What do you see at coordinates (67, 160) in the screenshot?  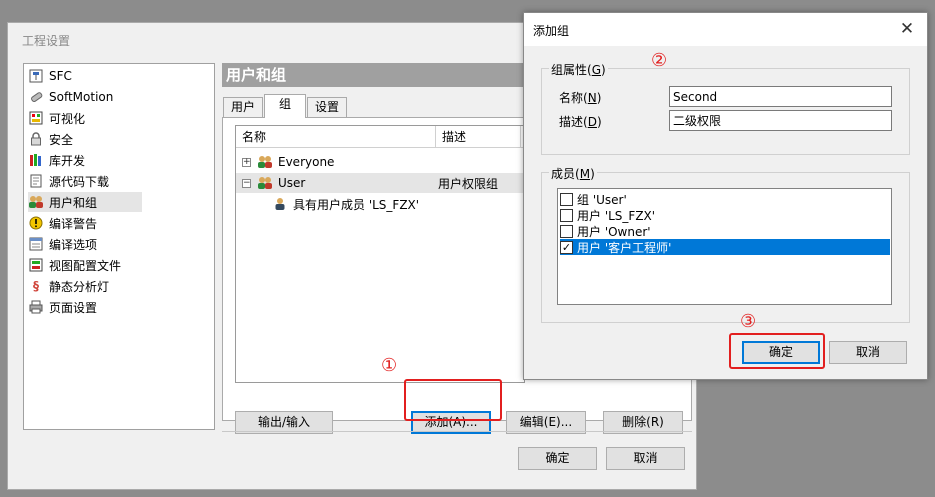 I see `tree-item-label: 库开发` at bounding box center [67, 160].